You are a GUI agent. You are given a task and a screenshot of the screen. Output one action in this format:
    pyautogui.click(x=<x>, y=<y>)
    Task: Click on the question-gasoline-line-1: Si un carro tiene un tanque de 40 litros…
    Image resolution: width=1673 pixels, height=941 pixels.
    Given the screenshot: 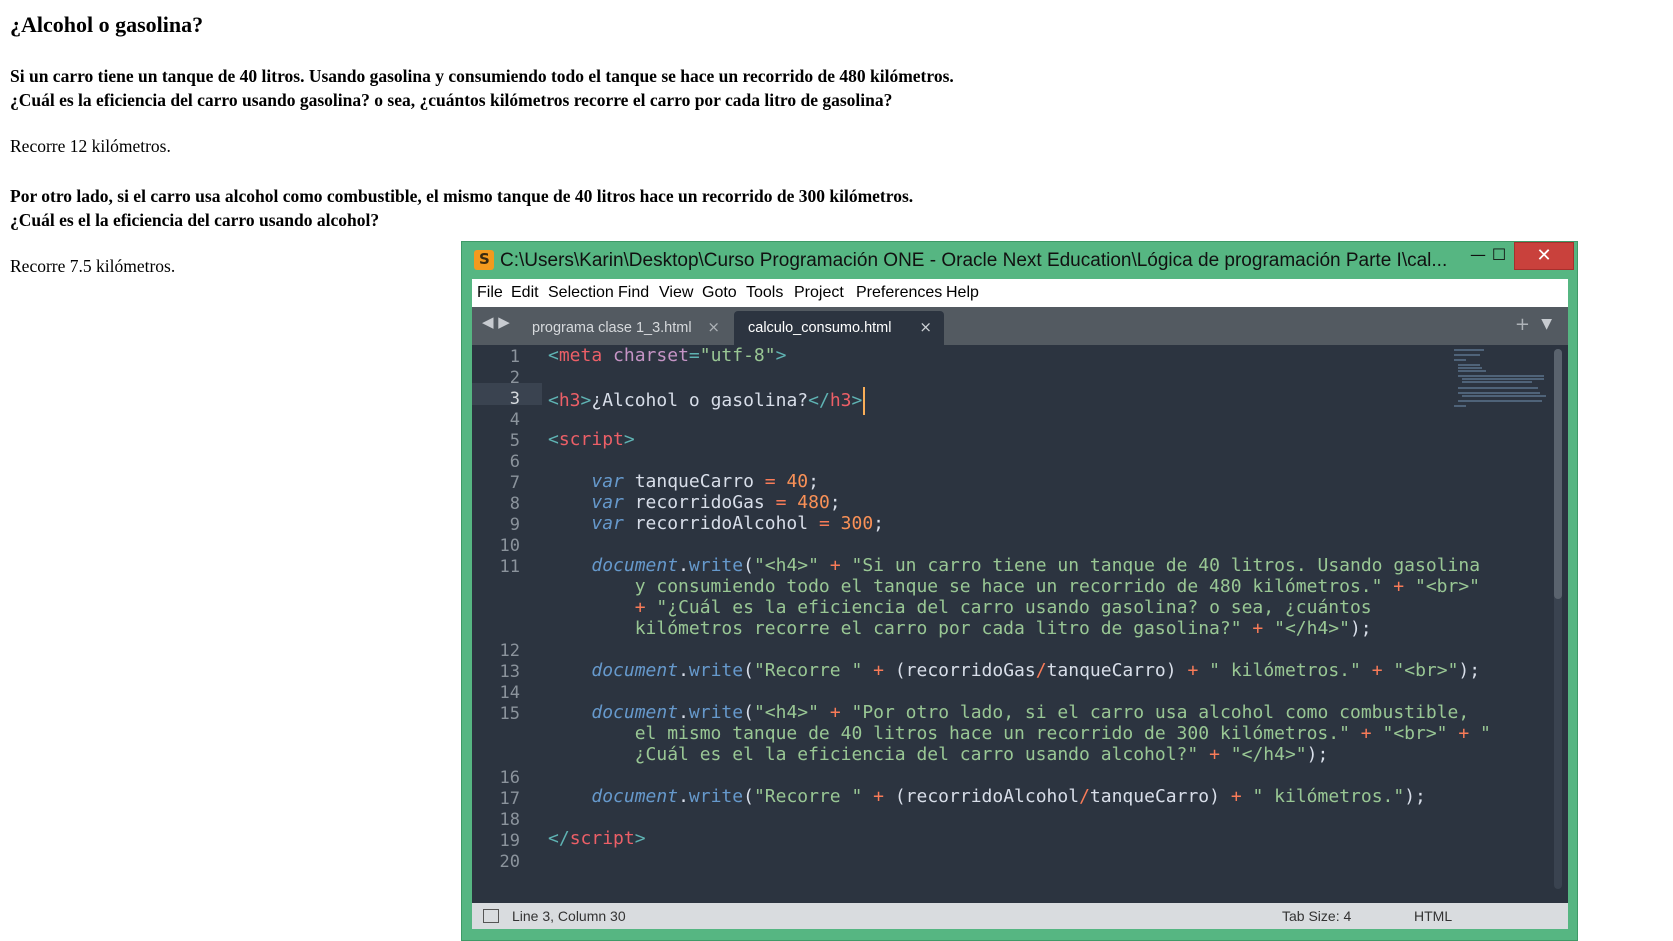 What is the action you would take?
    pyautogui.click(x=482, y=76)
    